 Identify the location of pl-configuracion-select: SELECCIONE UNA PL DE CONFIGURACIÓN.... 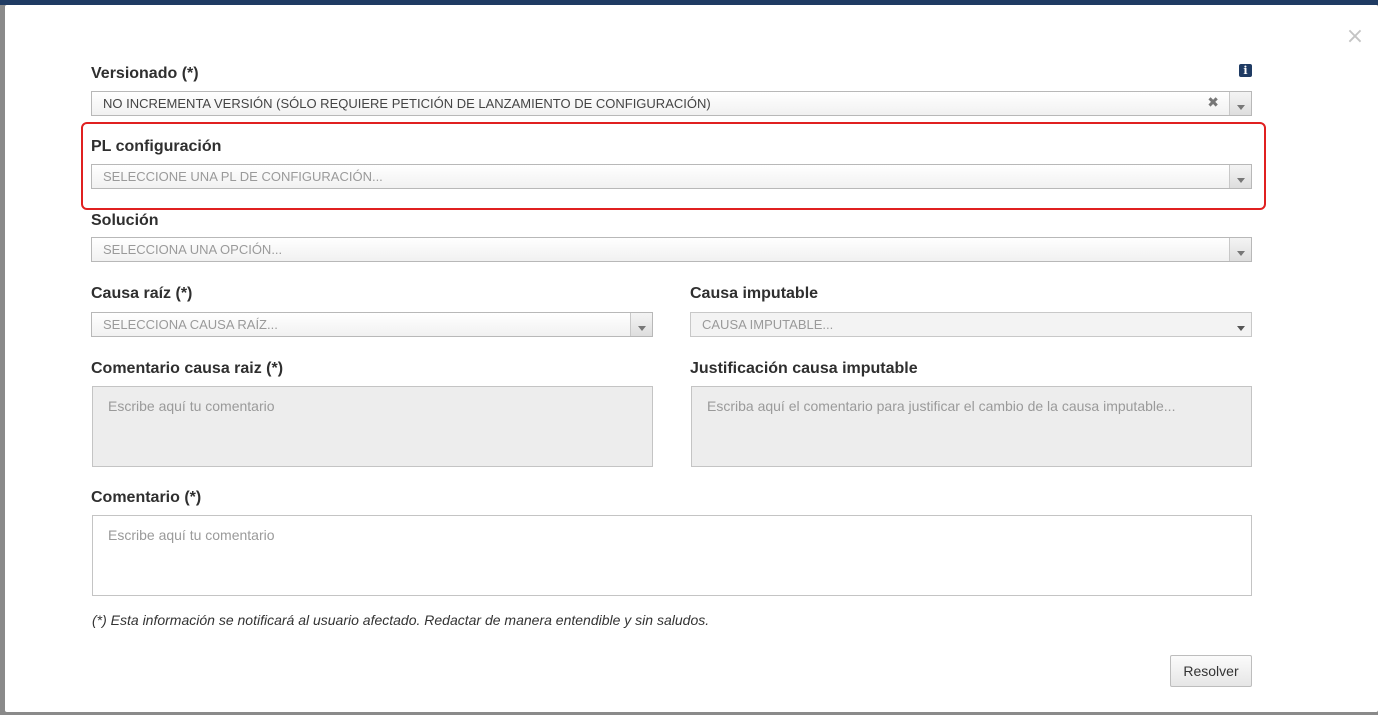
(671, 176).